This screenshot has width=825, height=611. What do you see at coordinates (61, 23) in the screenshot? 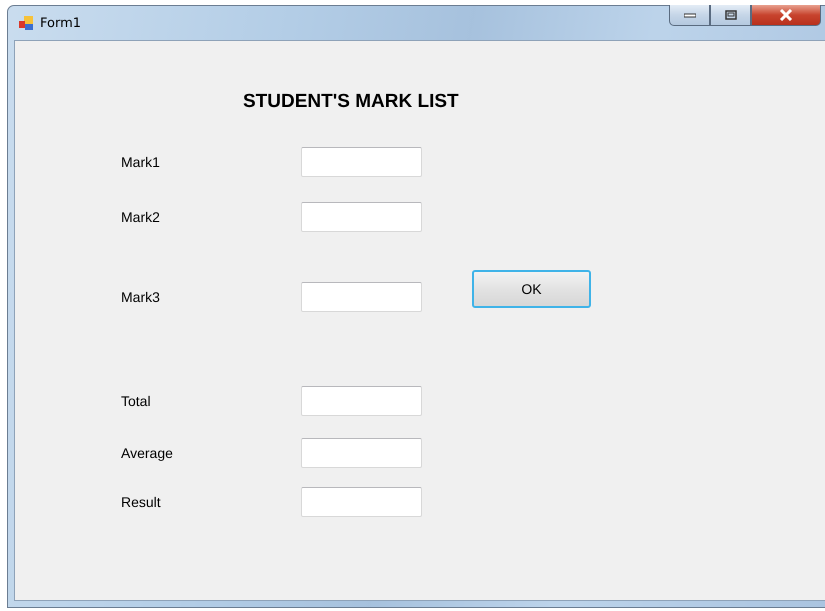
I see `window-title: Form1` at bounding box center [61, 23].